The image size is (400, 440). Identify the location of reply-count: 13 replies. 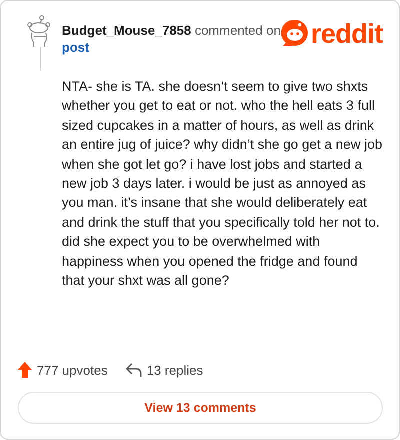
(175, 370).